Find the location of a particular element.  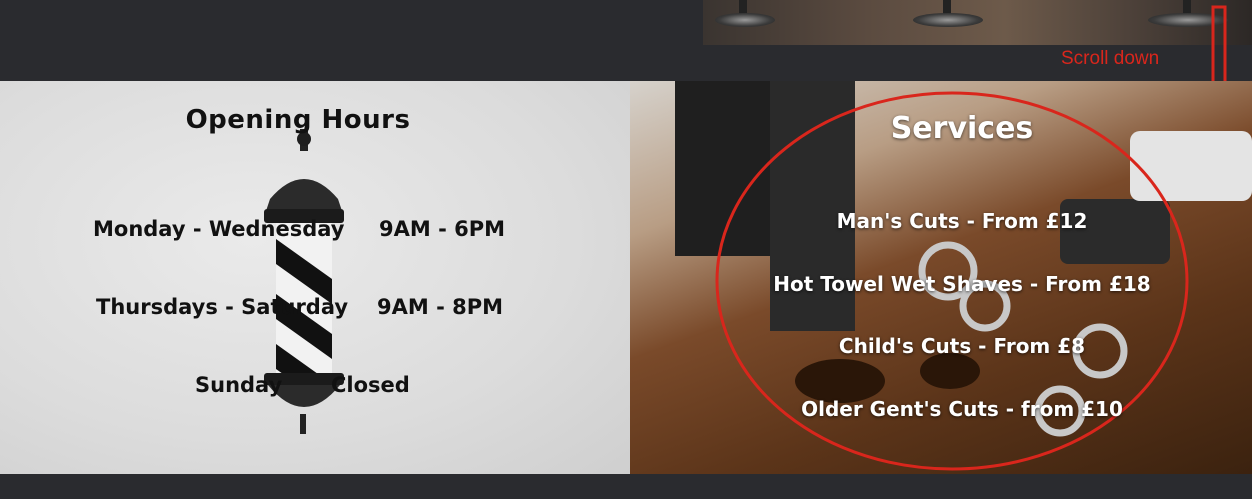

hours-row-time: Closed is located at coordinates (370, 385).